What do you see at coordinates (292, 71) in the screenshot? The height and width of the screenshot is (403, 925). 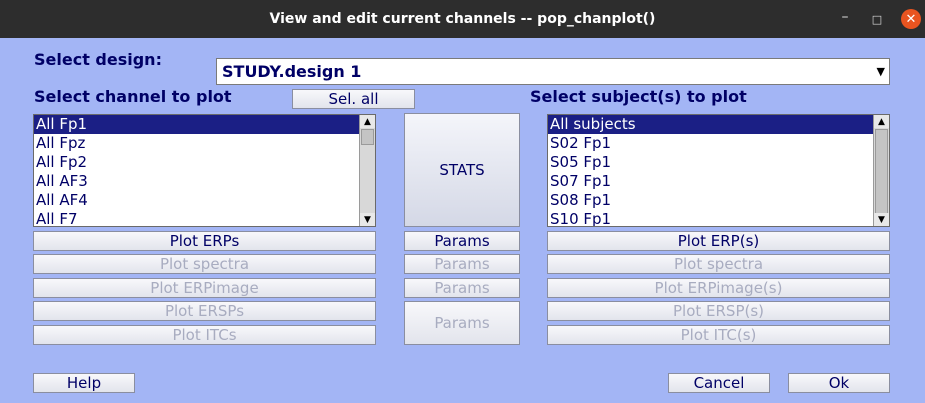 I see `design-selected-value: STUDY.design 1` at bounding box center [292, 71].